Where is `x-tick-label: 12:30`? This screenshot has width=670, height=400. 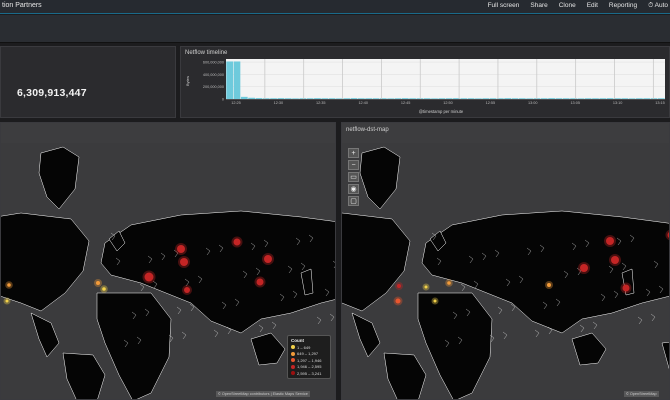 x-tick-label: 12:30 is located at coordinates (279, 103).